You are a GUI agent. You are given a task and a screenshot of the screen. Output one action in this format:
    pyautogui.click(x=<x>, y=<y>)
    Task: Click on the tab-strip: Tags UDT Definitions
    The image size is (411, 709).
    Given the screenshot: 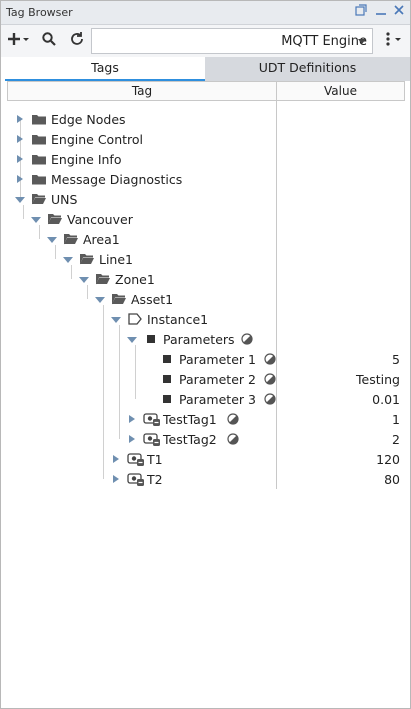 What is the action you would take?
    pyautogui.click(x=205, y=69)
    